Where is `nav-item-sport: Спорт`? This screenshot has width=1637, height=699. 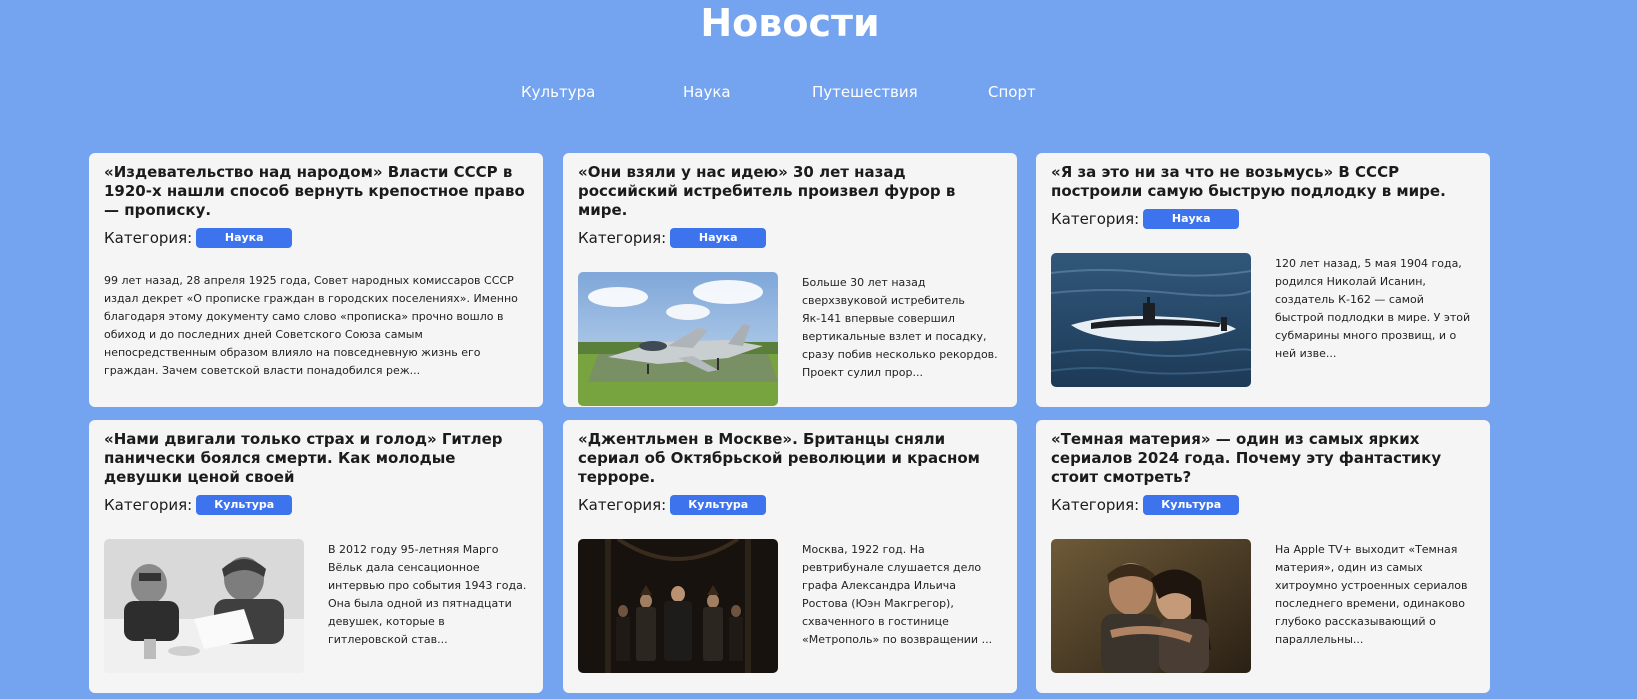
nav-item-sport: Спорт is located at coordinates (1012, 92).